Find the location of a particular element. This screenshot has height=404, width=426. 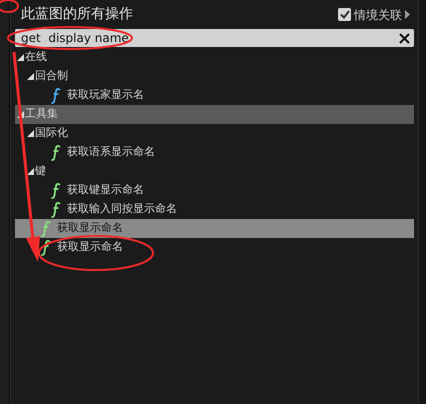

function-item: 获取键显示命名 is located at coordinates (105, 190).